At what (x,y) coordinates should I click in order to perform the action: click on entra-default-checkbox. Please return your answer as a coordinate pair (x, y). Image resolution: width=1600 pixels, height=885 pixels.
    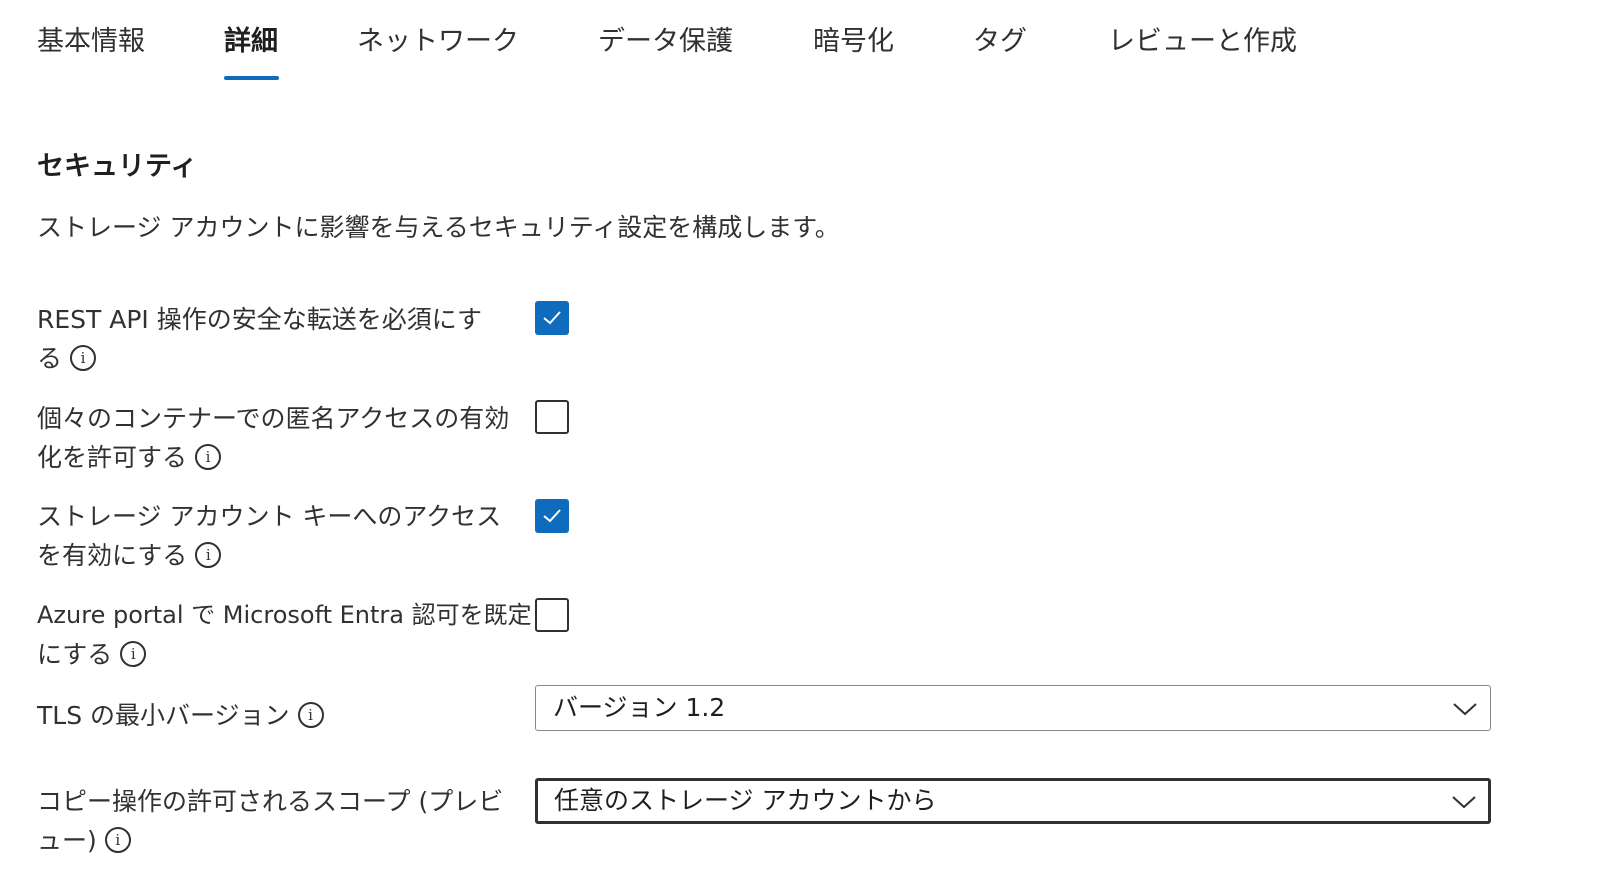
    Looking at the image, I should click on (552, 615).